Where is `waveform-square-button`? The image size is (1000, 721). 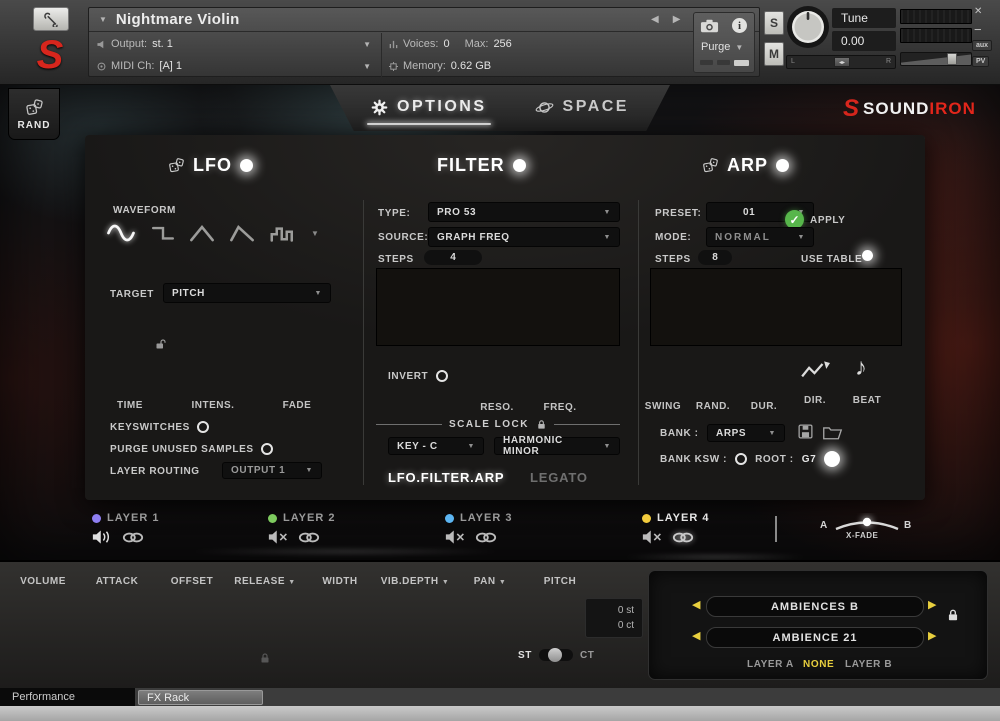
waveform-square-button is located at coordinates (163, 233).